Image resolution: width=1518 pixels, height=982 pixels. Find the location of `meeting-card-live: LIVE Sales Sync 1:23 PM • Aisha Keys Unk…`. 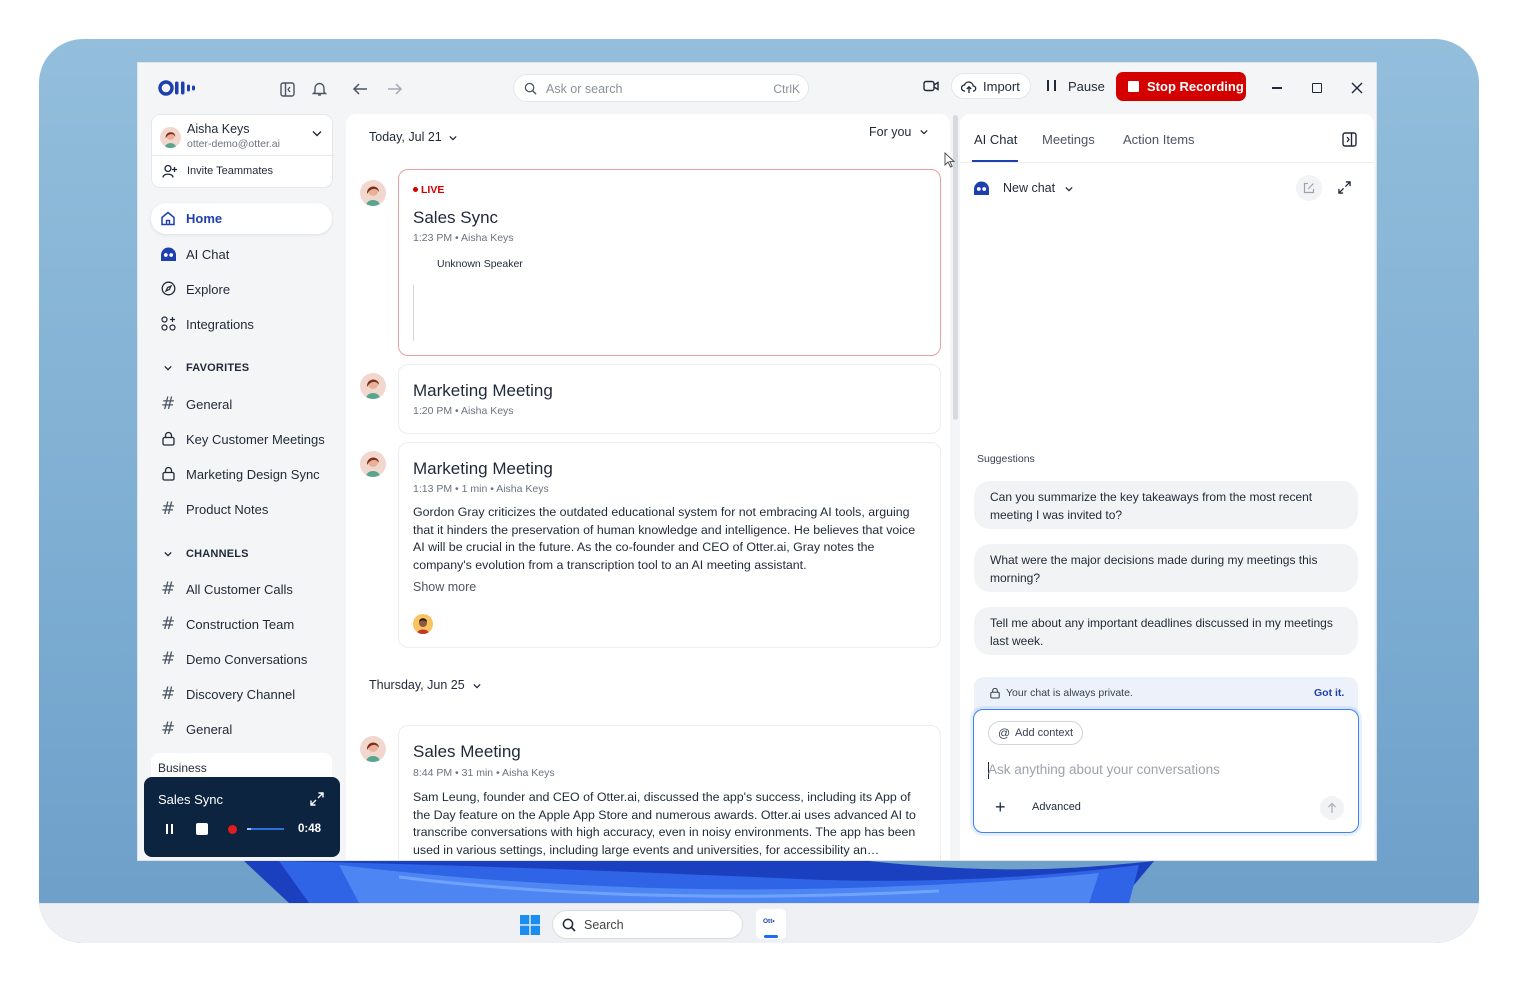

meeting-card-live: LIVE Sales Sync 1:23 PM • Aisha Keys Unk… is located at coordinates (669, 262).